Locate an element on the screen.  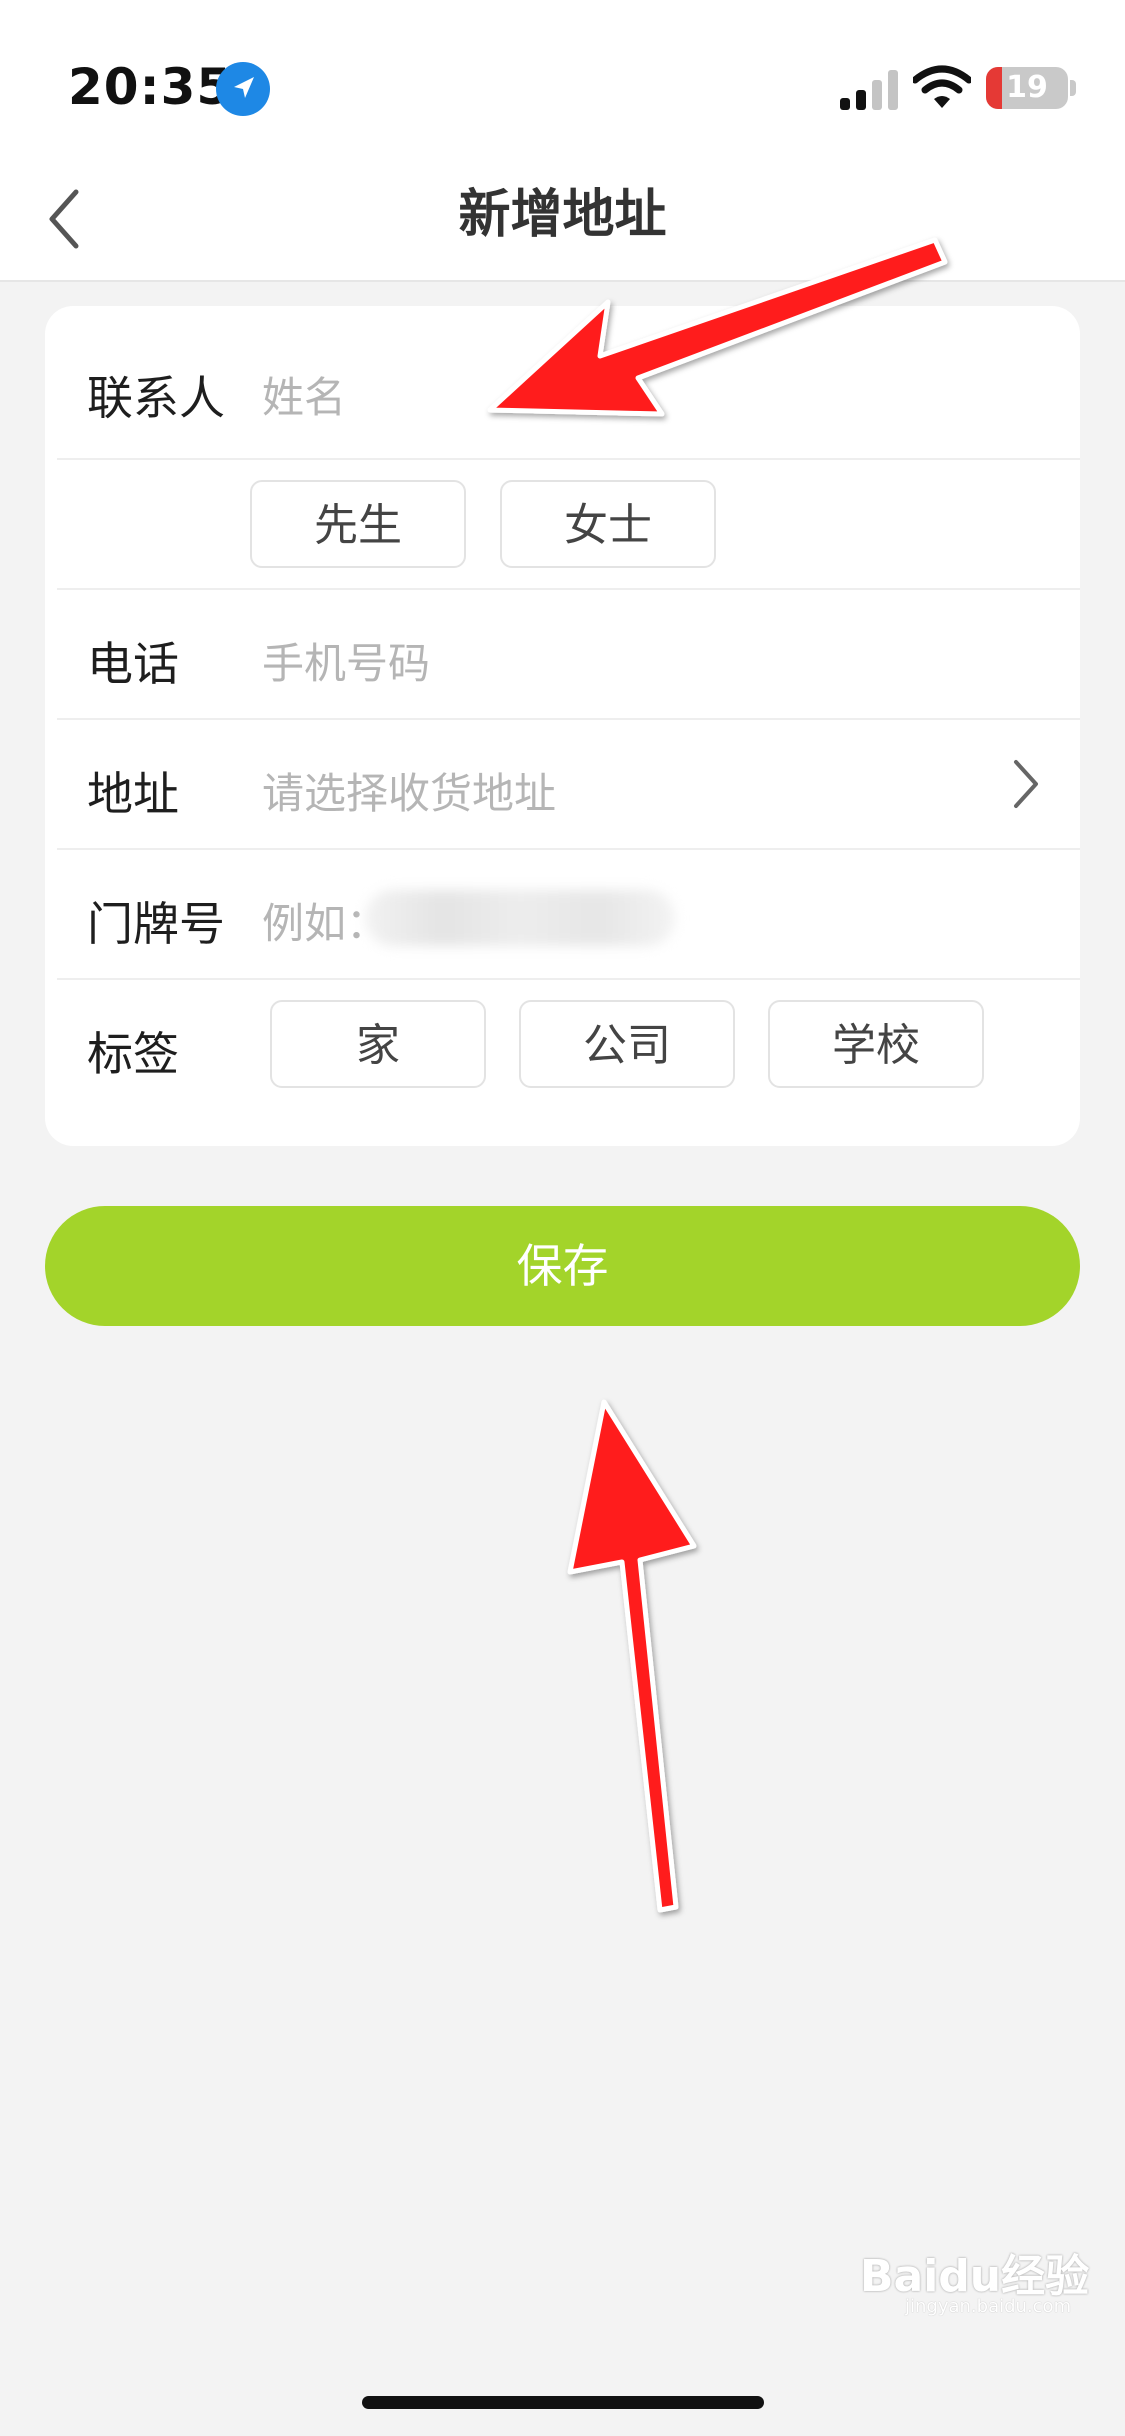
location-arrow-icon is located at coordinates (243, 89).